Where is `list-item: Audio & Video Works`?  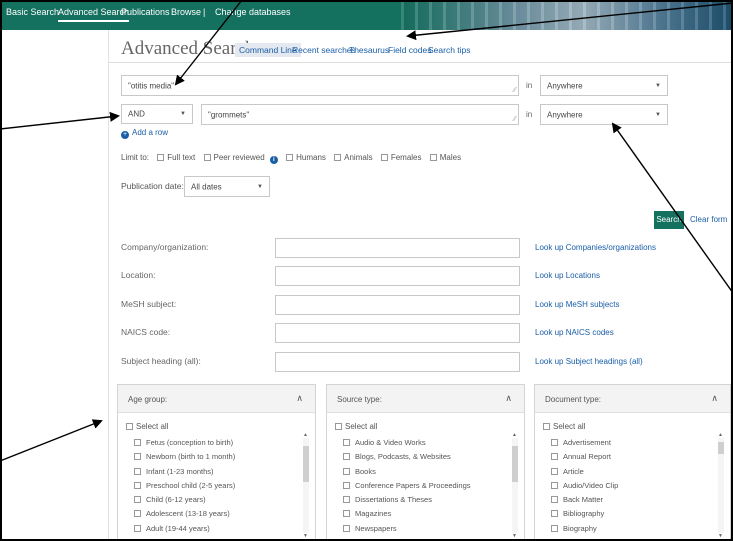
list-item: Audio & Video Works is located at coordinates (407, 445).